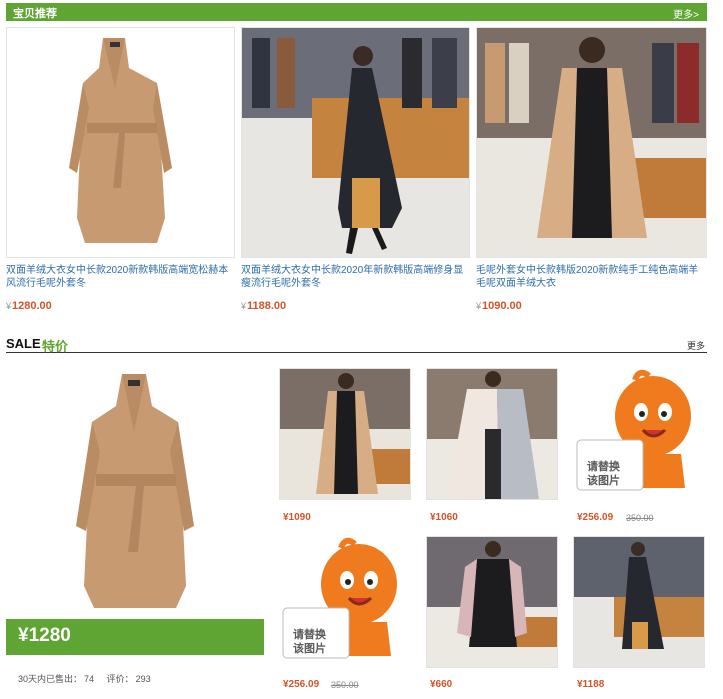 This screenshot has height=699, width=723. What do you see at coordinates (356, 12) in the screenshot?
I see `recommend-header: 宝贝推荐 更多>` at bounding box center [356, 12].